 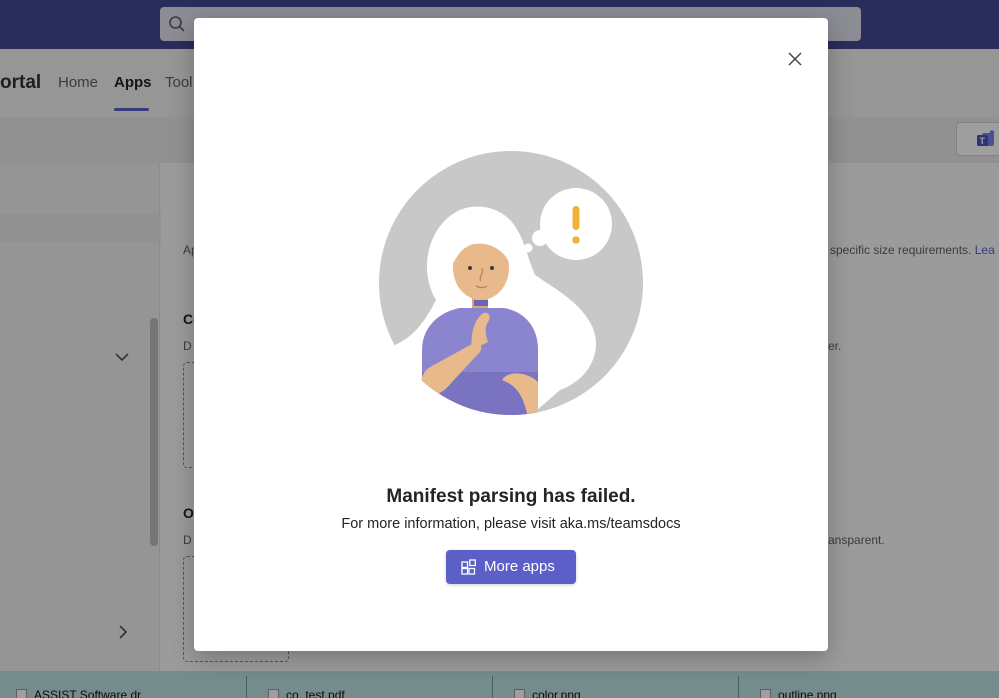 What do you see at coordinates (511, 283) in the screenshot?
I see `error-illustration` at bounding box center [511, 283].